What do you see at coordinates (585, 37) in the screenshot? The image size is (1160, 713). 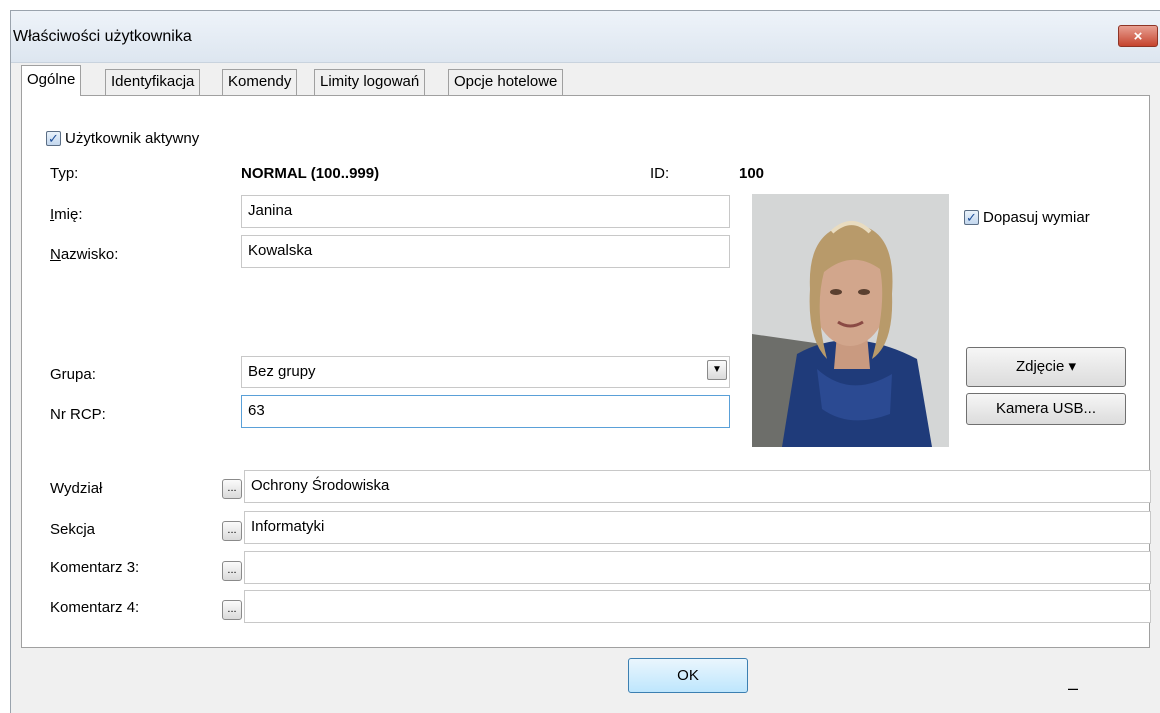 I see `title-bar: Właściwości użytkownika ×` at bounding box center [585, 37].